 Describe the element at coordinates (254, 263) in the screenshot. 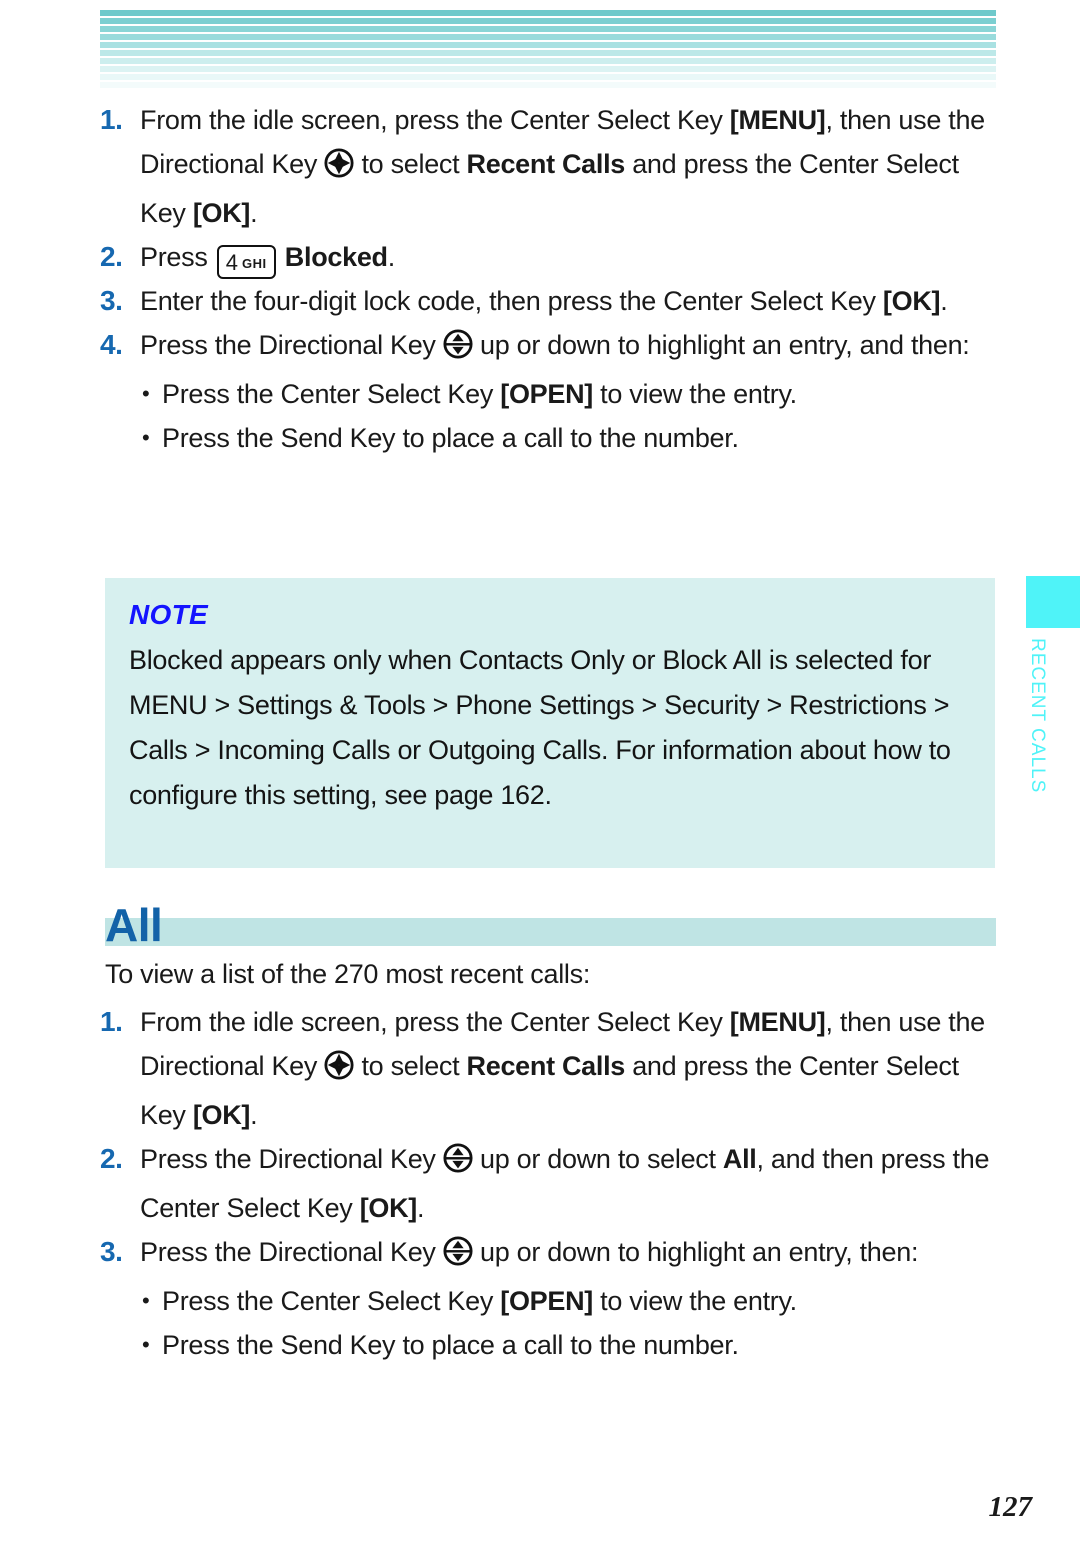

I see `keypad-letters: GHI` at that location.